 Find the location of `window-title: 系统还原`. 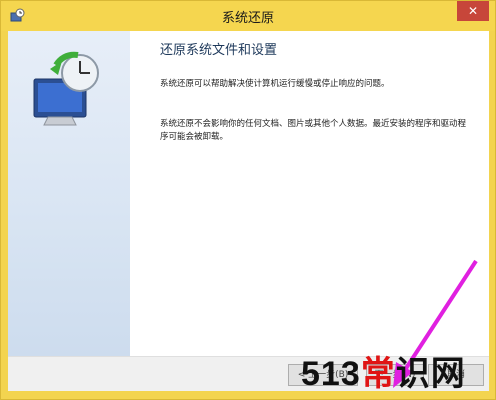

window-title: 系统还原 is located at coordinates (247, 18).